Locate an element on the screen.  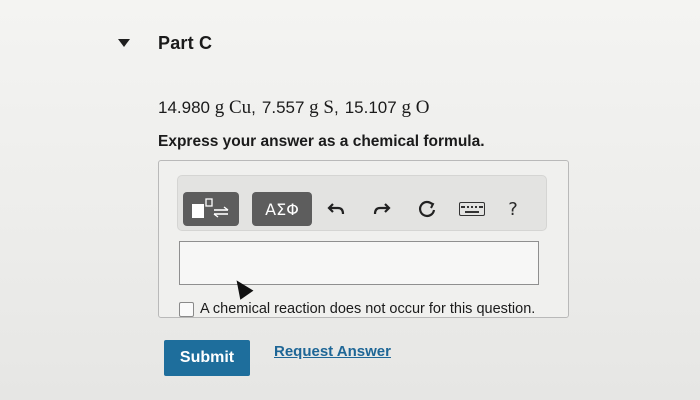
submit-button: Submit is located at coordinates (207, 358).